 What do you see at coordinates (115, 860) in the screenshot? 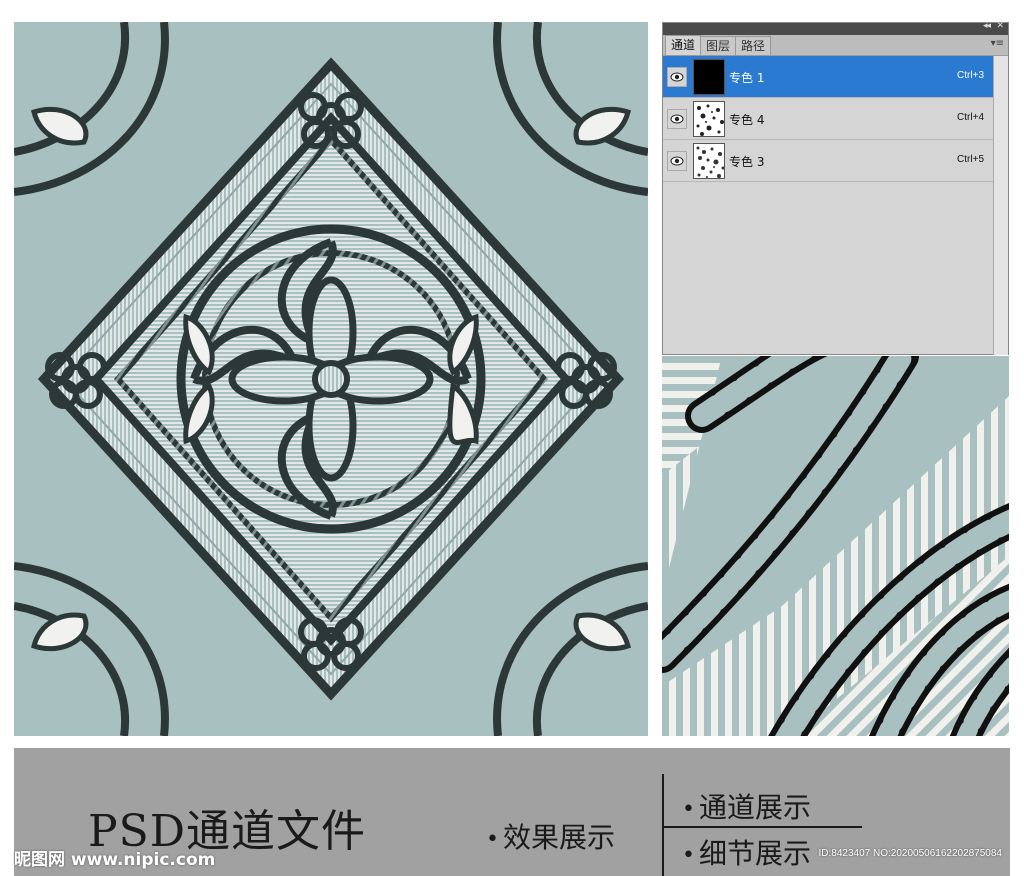
I see `site-watermark: 昵图网 www.nipic.com` at bounding box center [115, 860].